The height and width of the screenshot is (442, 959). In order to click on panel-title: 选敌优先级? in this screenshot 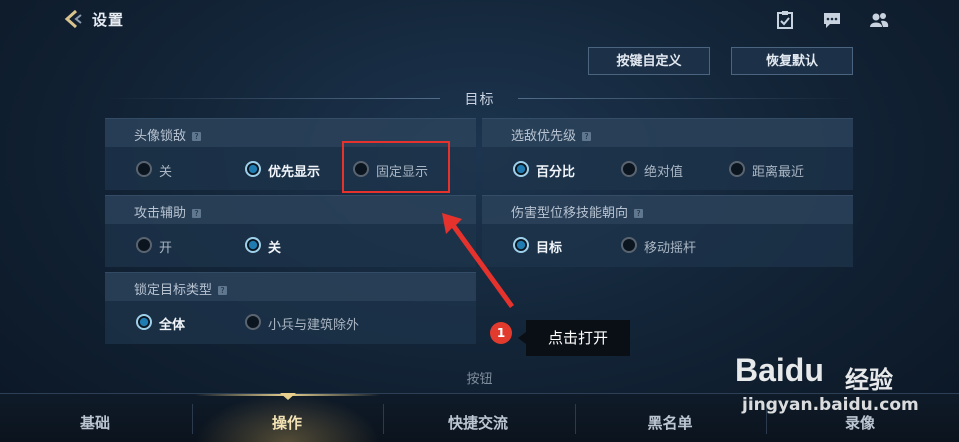, I will do `click(551, 134)`.